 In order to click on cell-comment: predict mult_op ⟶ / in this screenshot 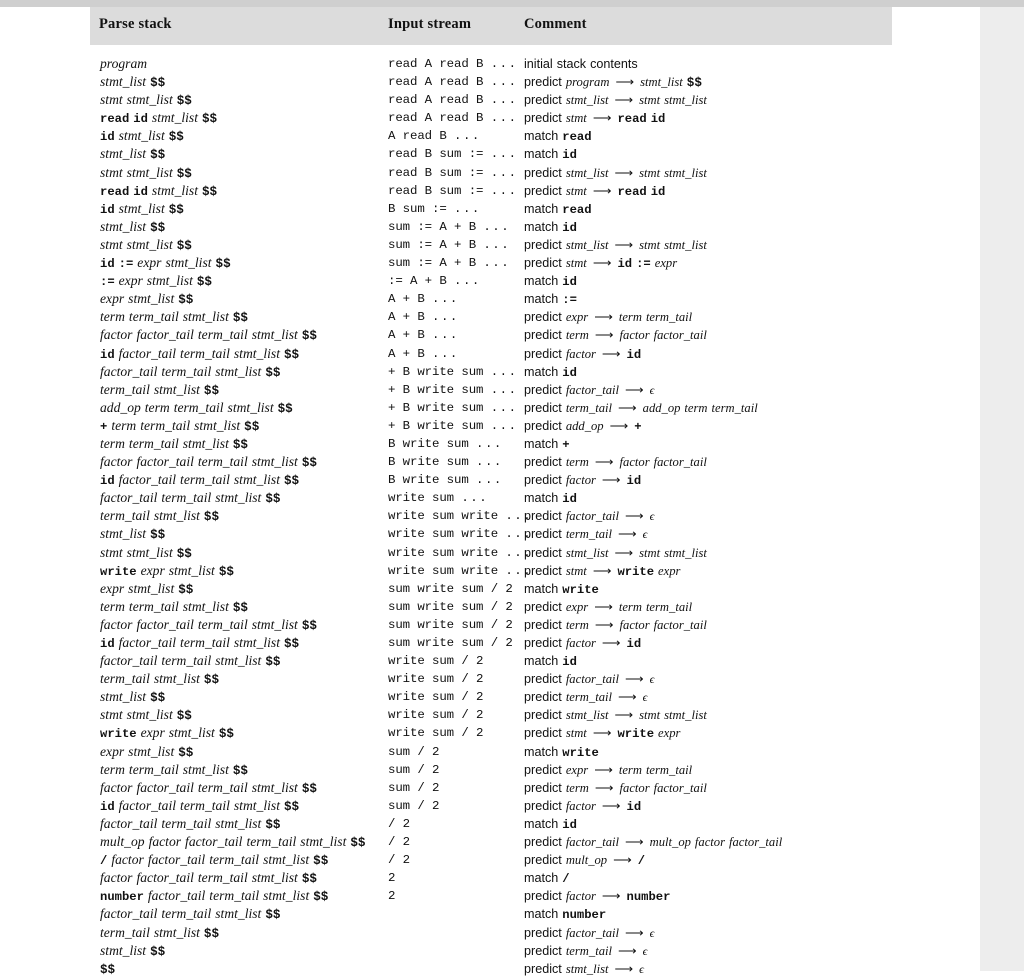, I will do `click(585, 860)`.